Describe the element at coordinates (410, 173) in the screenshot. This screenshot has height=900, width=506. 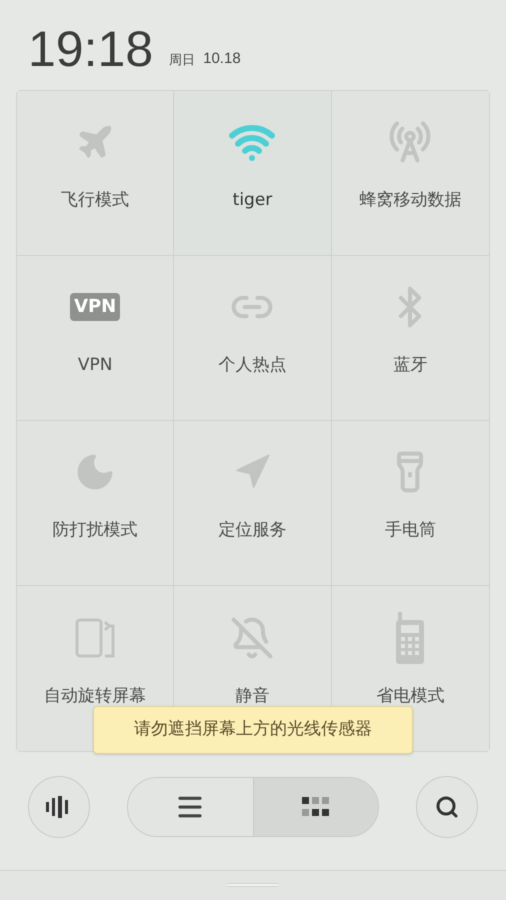
I see `toggle-tile: 蜂窝移动数据` at that location.